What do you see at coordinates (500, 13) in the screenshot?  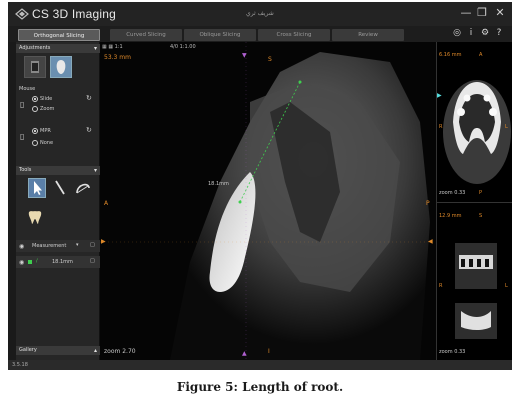 I see `close-icon: ✕` at bounding box center [500, 13].